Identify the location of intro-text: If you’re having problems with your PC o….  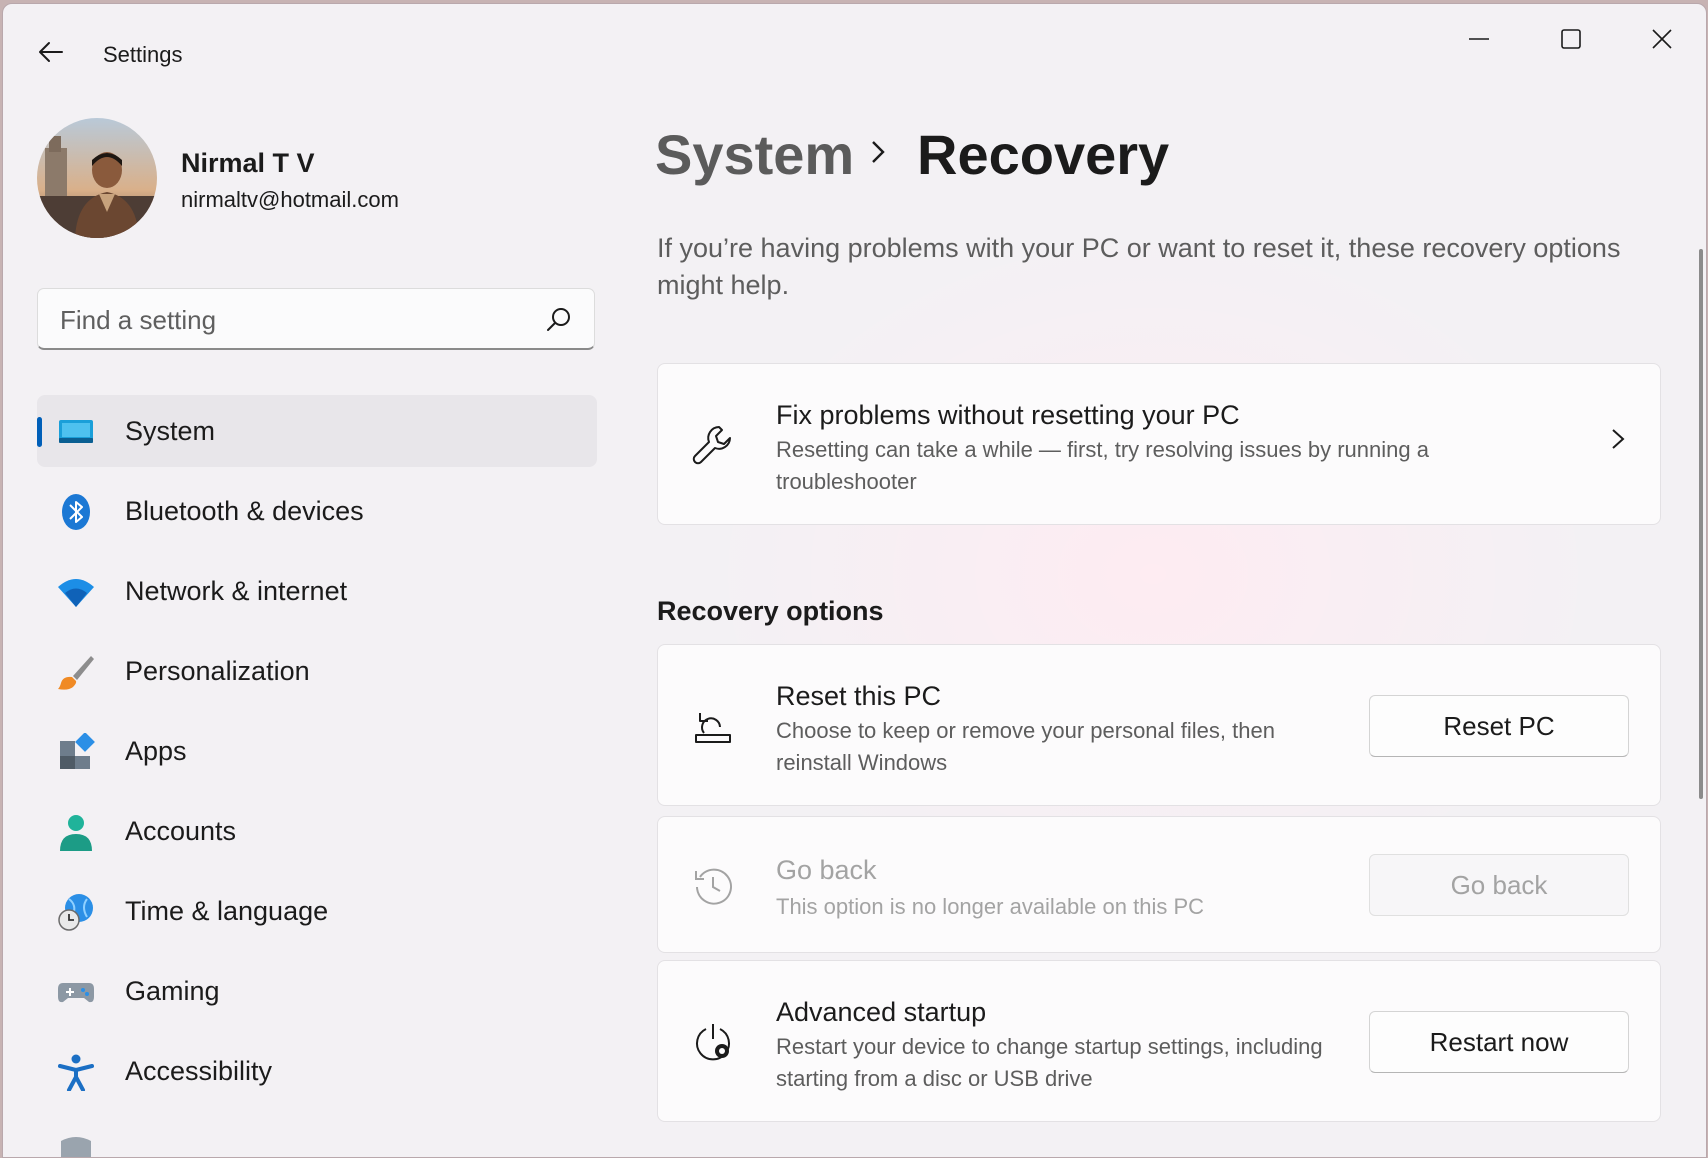
(1139, 266).